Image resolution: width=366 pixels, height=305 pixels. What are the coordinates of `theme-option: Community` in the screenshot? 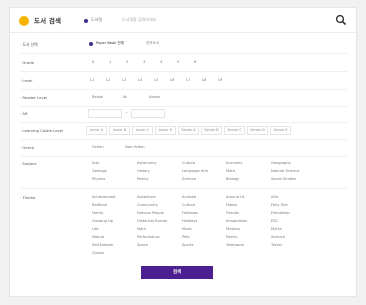 It's located at (147, 205).